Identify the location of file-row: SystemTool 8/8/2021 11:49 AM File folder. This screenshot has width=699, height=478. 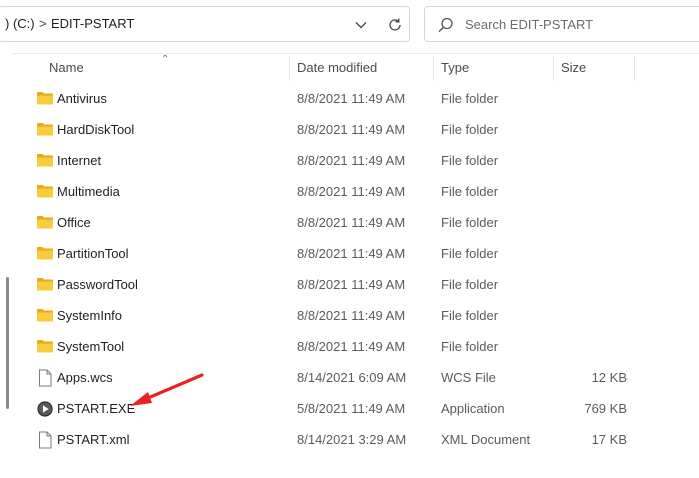
(349, 346).